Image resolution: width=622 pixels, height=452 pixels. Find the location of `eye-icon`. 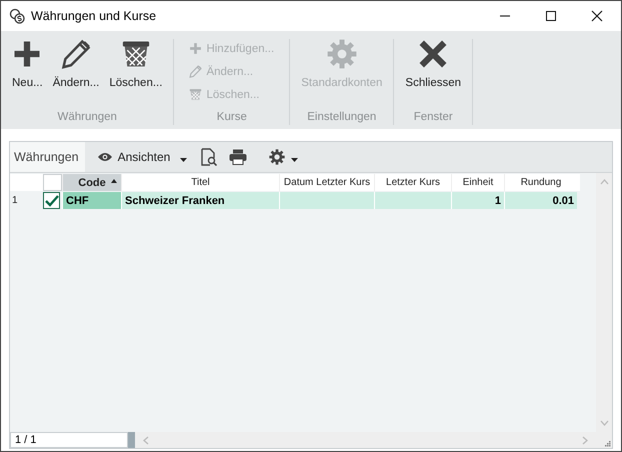

eye-icon is located at coordinates (104, 157).